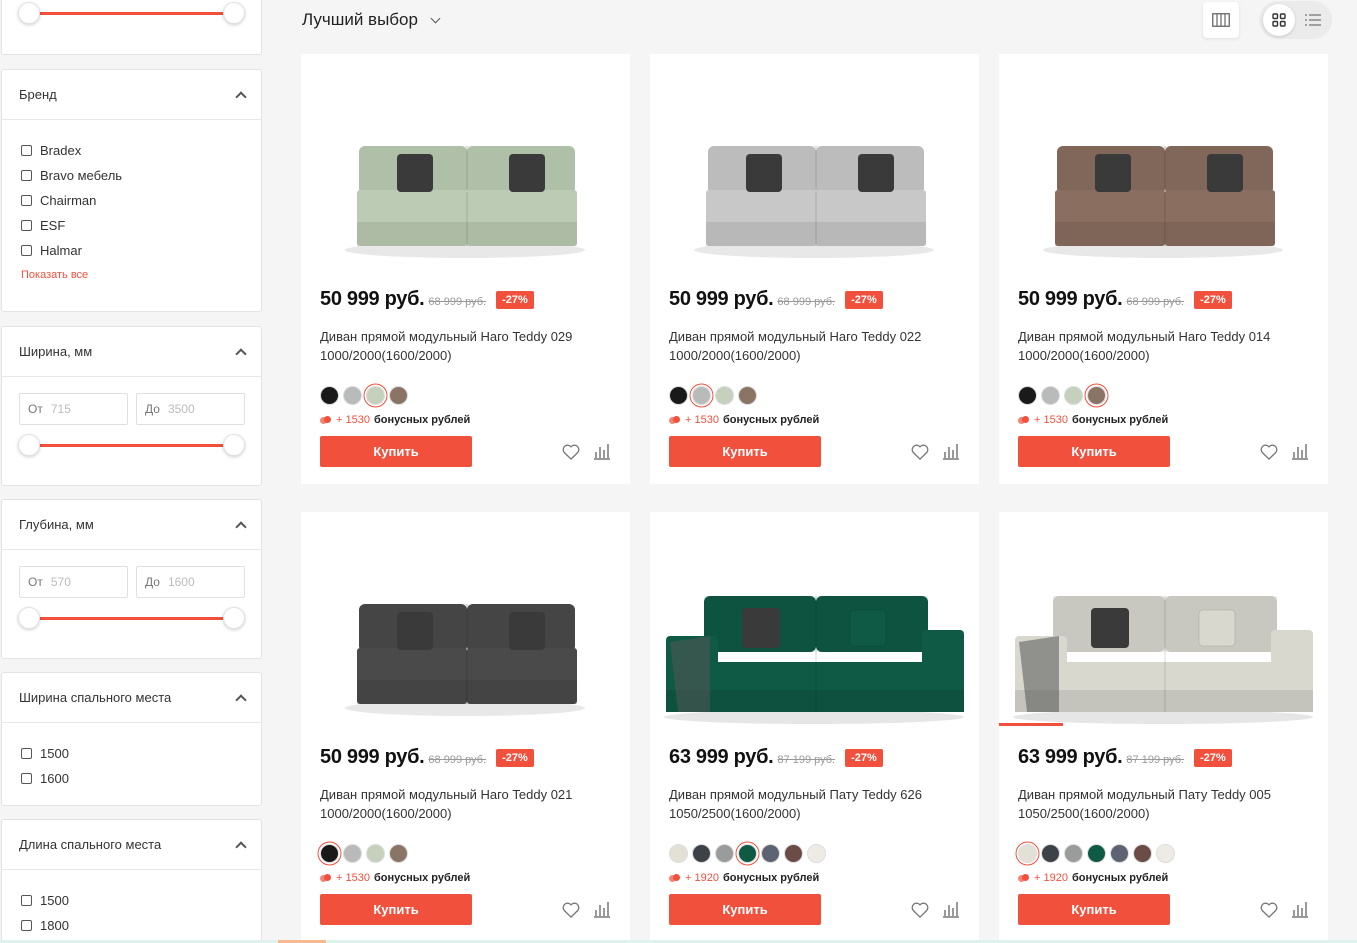 The width and height of the screenshot is (1357, 943). What do you see at coordinates (234, 13) in the screenshot?
I see `price-slider-max-handle` at bounding box center [234, 13].